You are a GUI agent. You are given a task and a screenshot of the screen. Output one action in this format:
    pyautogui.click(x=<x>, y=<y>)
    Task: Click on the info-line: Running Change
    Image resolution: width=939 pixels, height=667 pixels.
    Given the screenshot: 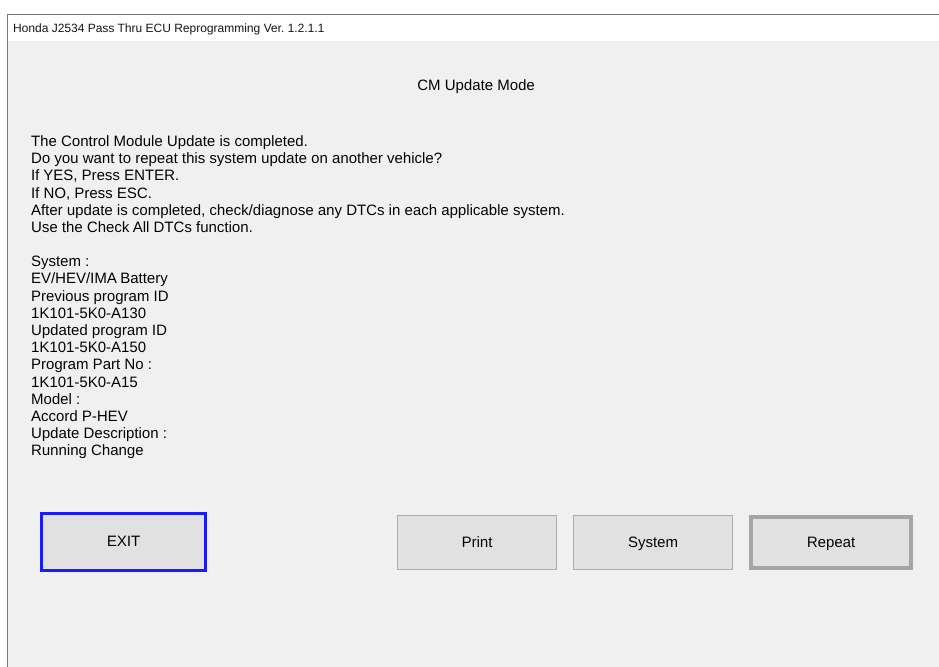 What is the action you would take?
    pyautogui.click(x=88, y=451)
    